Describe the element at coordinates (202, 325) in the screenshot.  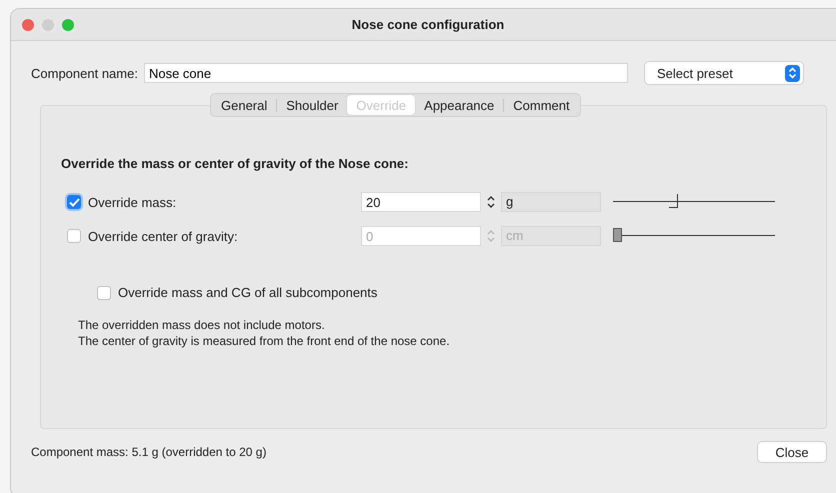
I see `note-text: The overridden mass does not include motors.` at that location.